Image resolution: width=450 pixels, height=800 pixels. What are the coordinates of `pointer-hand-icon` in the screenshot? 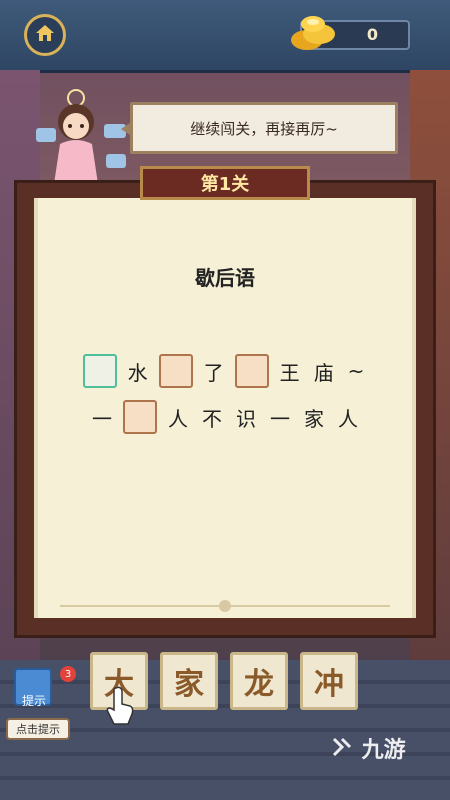 It's located at (120, 706).